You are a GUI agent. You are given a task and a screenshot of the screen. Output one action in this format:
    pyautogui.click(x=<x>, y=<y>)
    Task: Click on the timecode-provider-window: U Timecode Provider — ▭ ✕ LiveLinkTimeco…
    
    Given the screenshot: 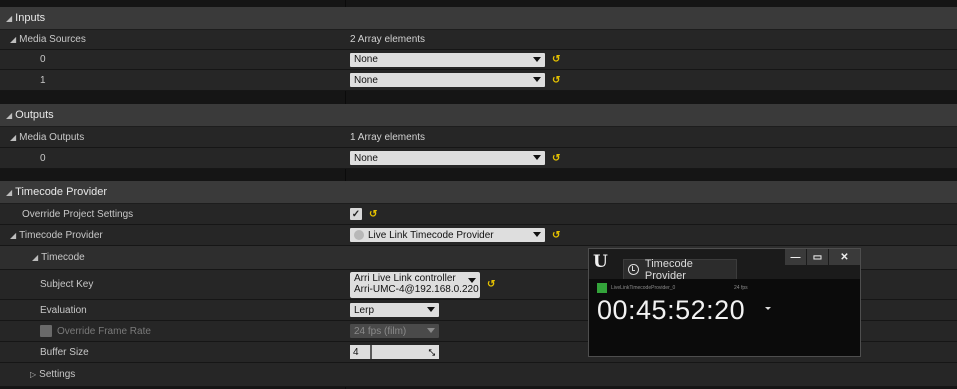 What is the action you would take?
    pyautogui.click(x=724, y=302)
    